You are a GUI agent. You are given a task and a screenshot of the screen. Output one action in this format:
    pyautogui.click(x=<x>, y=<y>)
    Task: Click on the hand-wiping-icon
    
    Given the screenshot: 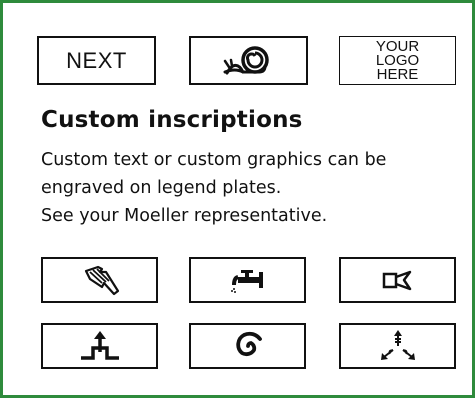 What is the action you would take?
    pyautogui.click(x=100, y=280)
    